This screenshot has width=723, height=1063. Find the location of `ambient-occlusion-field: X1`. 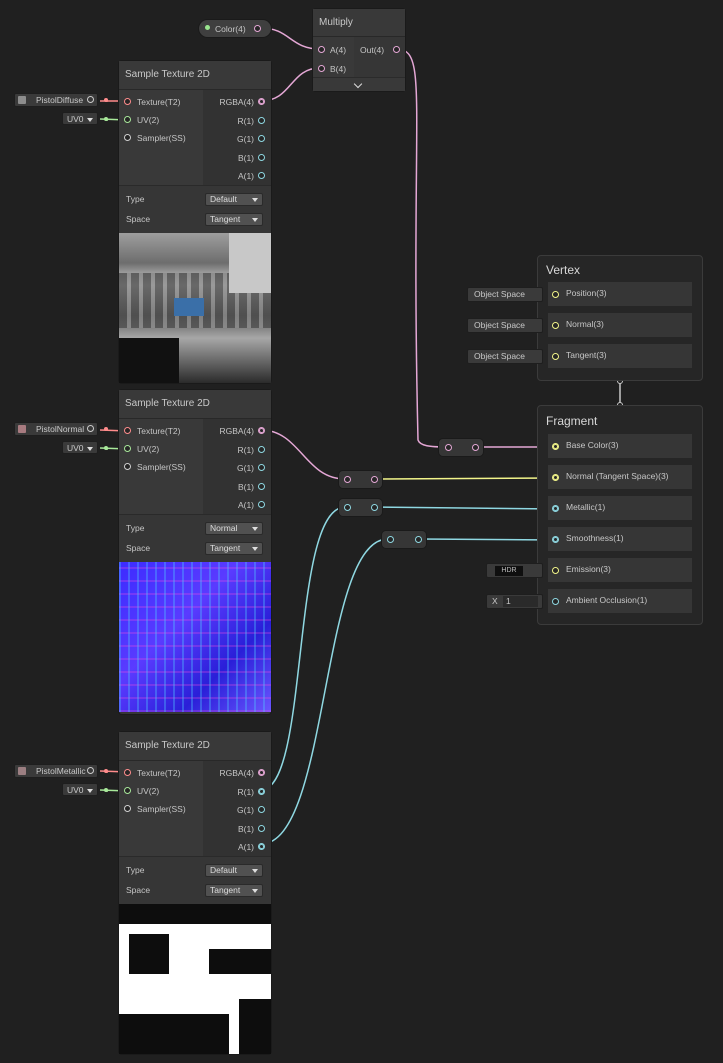

ambient-occlusion-field: X1 is located at coordinates (514, 601).